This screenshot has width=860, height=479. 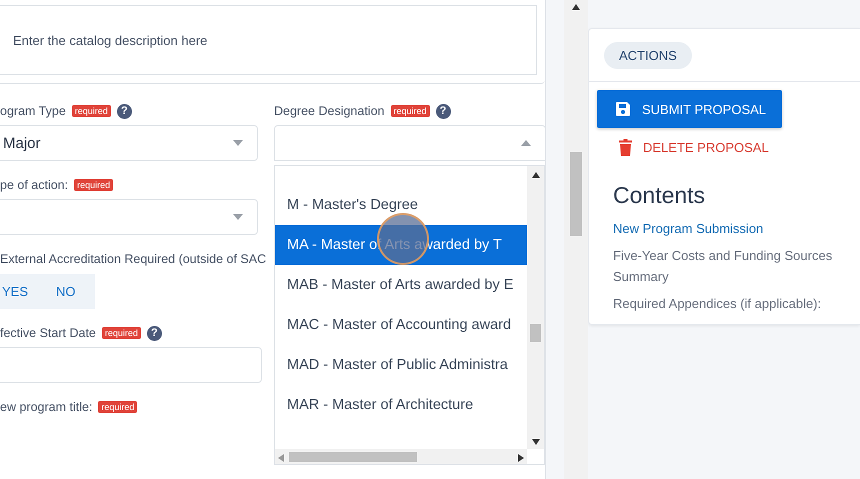 What do you see at coordinates (730, 228) in the screenshot?
I see `contents-link: New Program Submission` at bounding box center [730, 228].